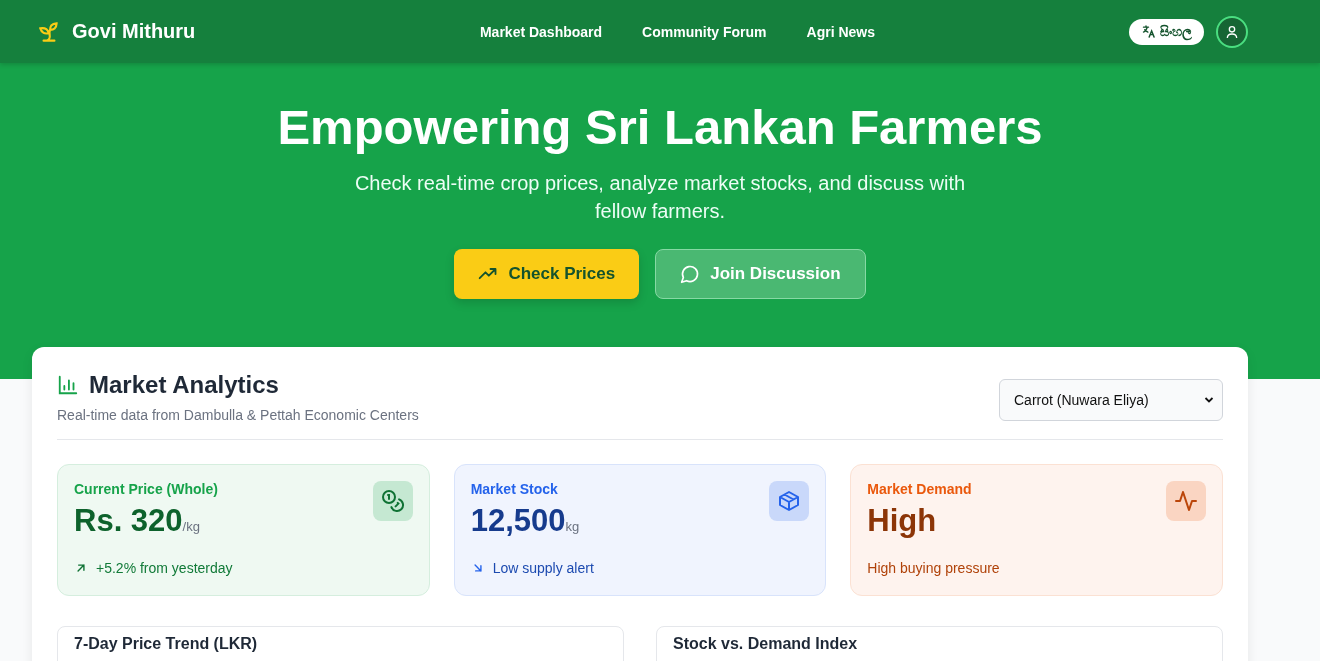 The height and width of the screenshot is (661, 1320). I want to click on stat-value: Rs. 320, so click(128, 520).